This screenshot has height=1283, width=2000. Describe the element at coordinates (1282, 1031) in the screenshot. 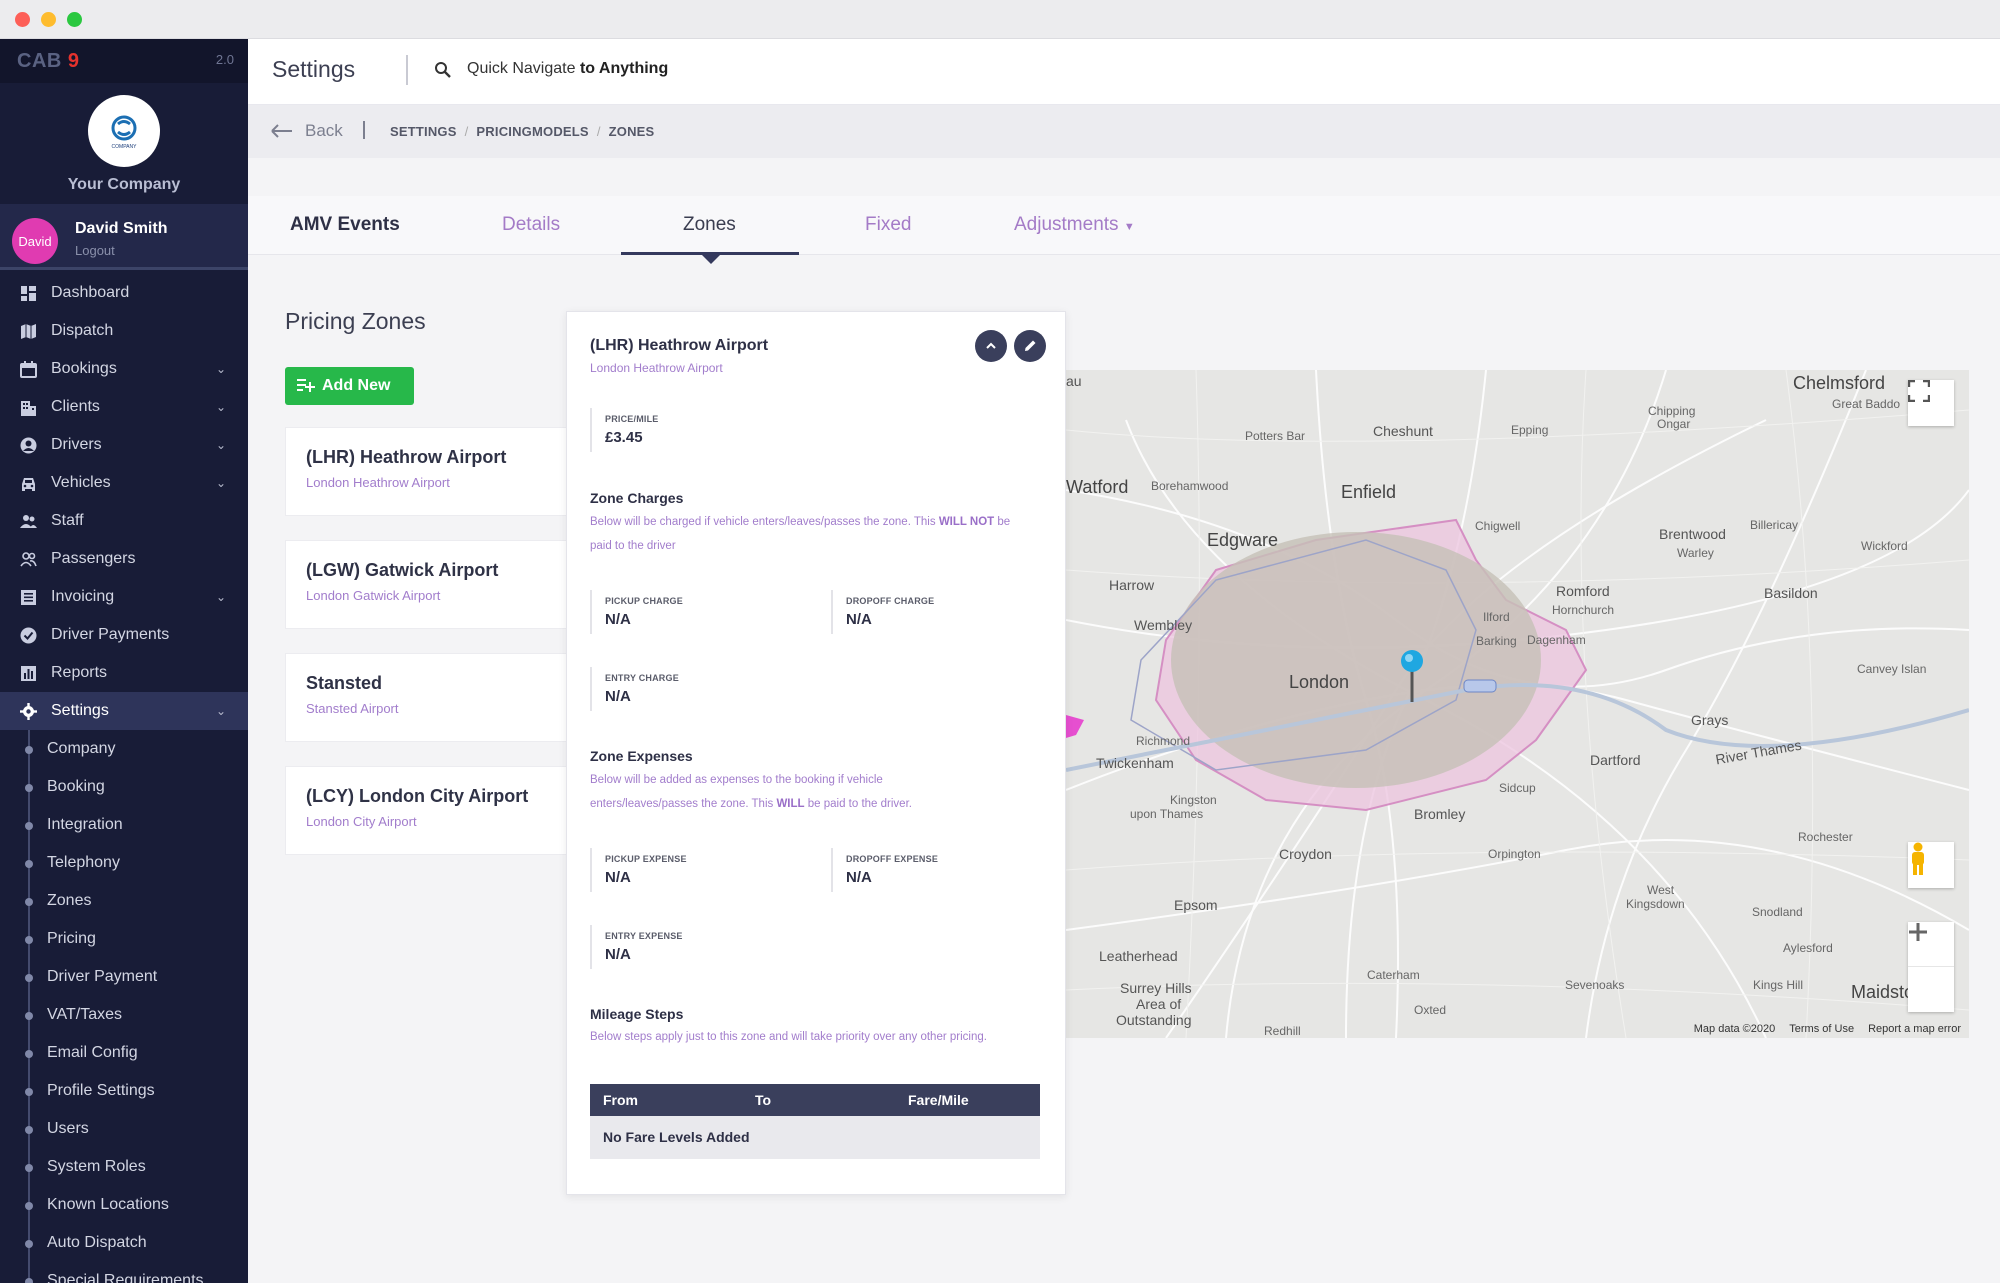

I see `map-label: Redhill` at that location.